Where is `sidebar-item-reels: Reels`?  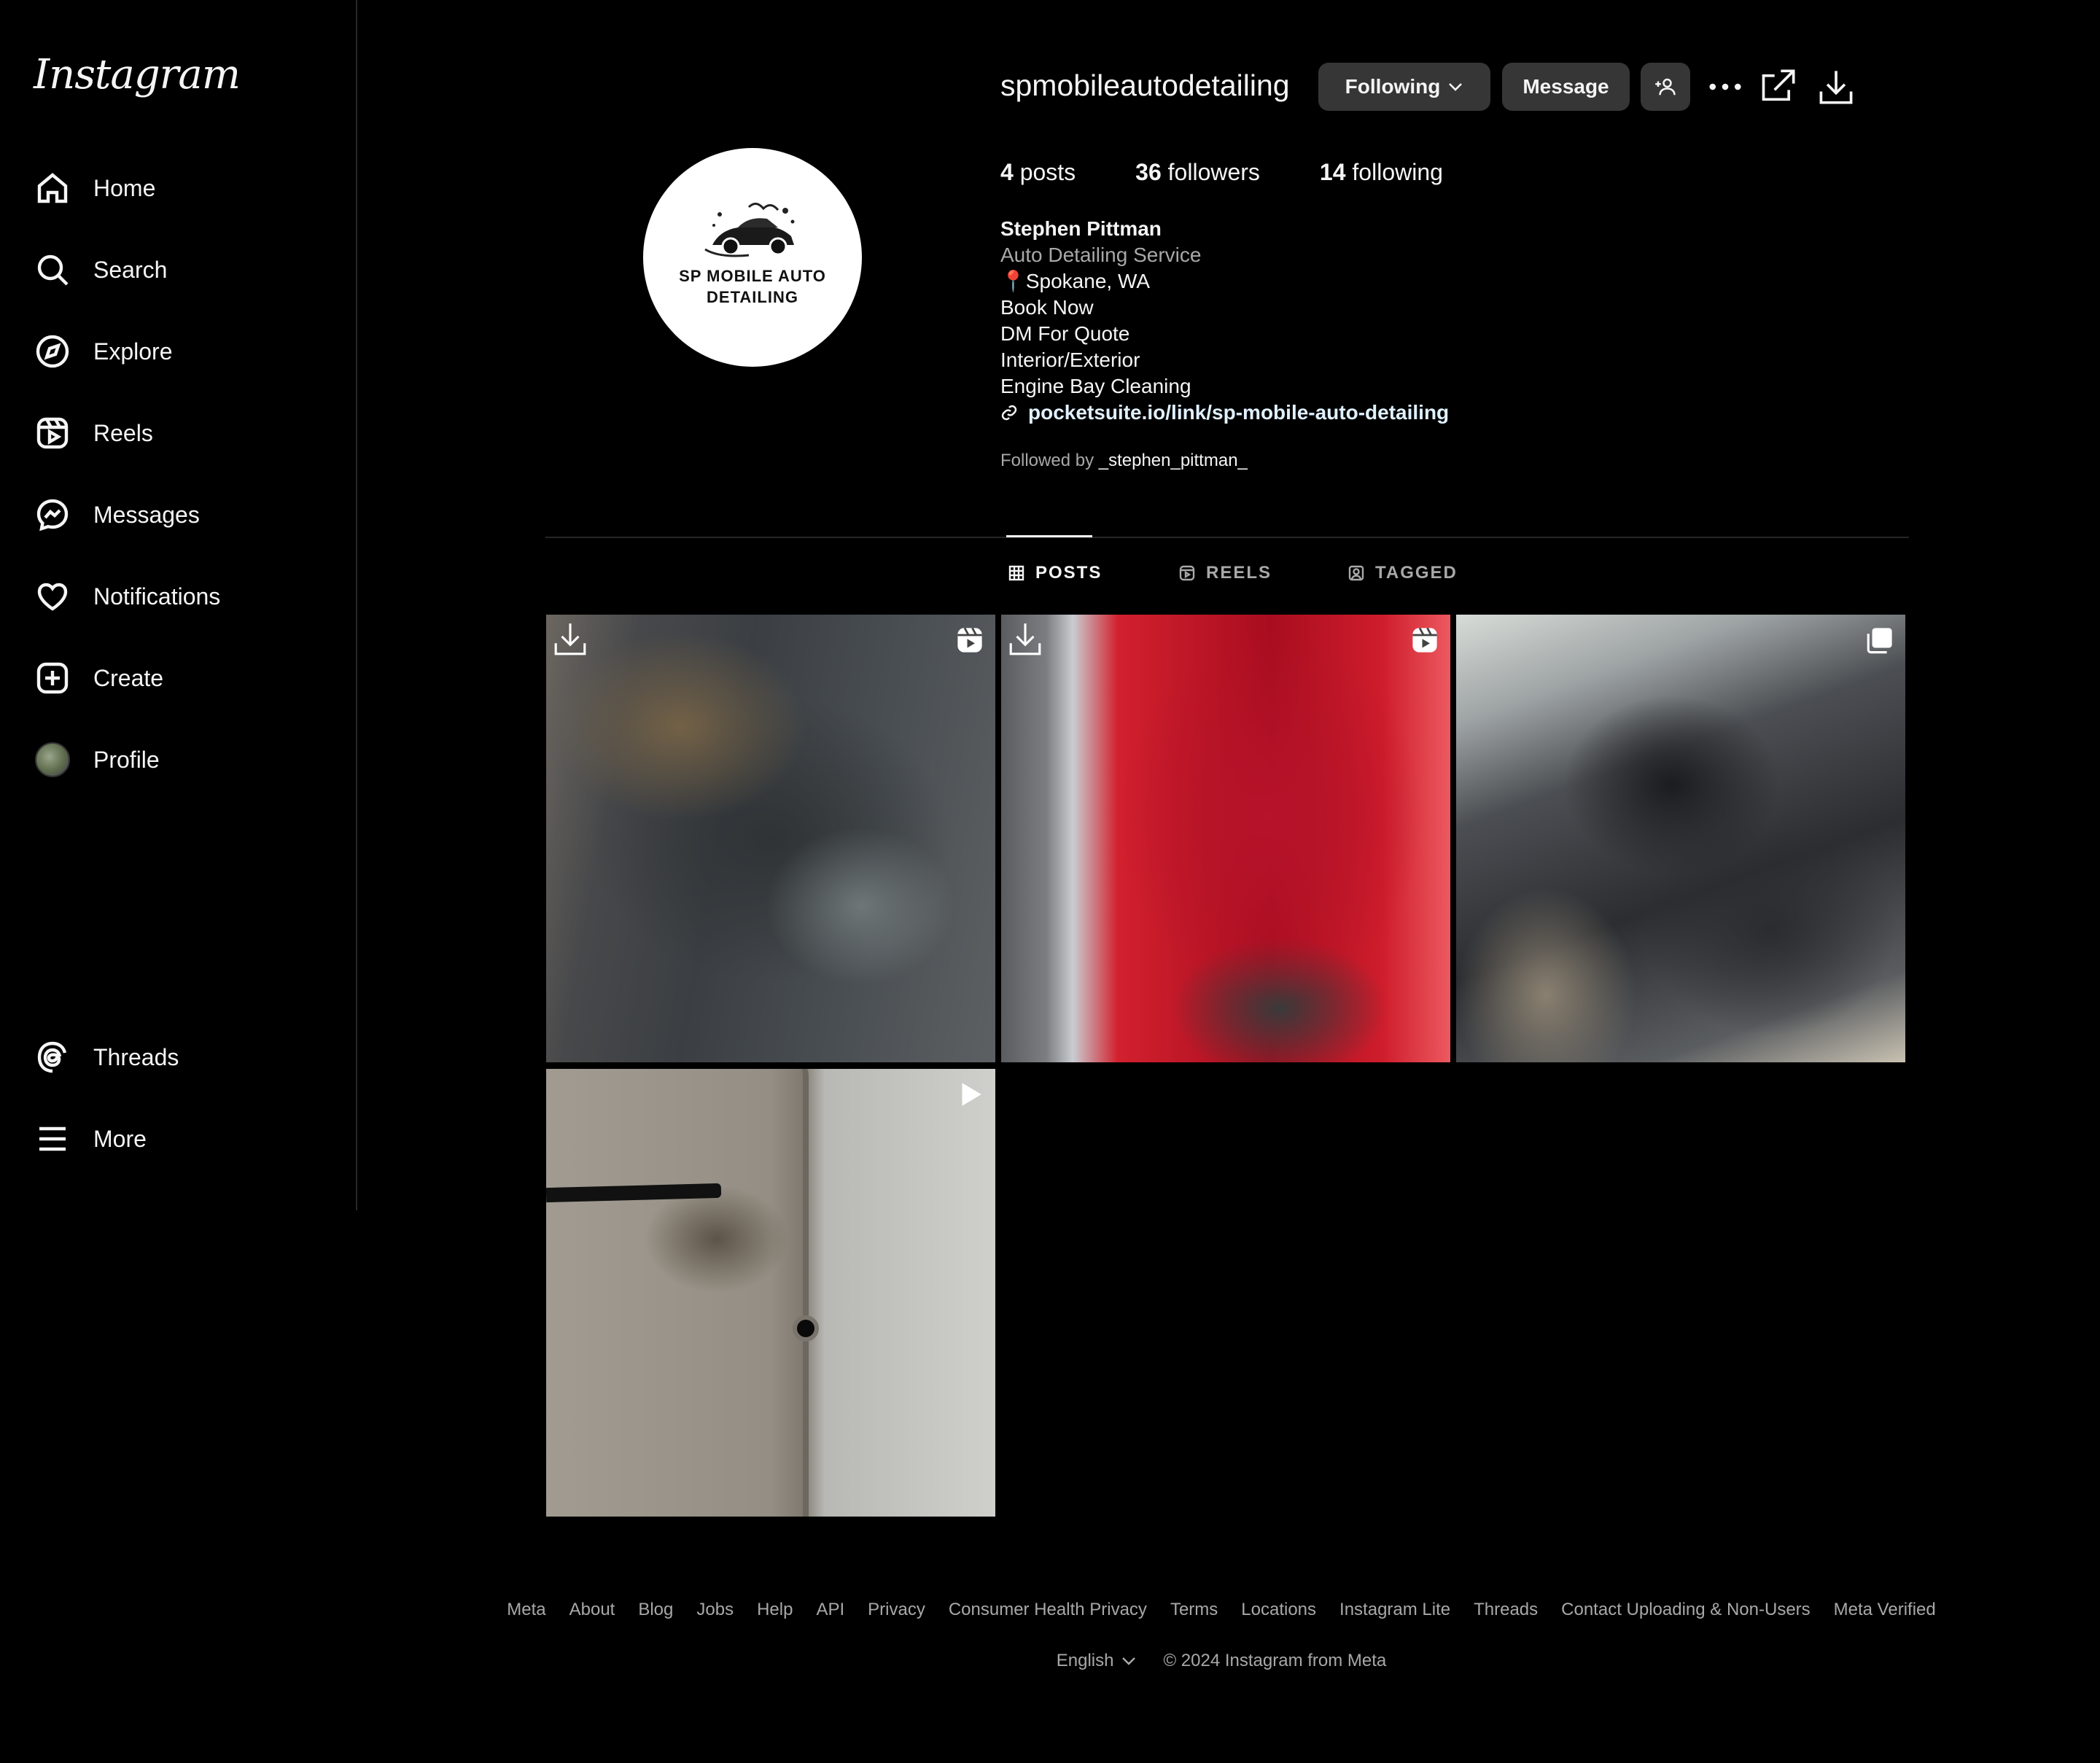 sidebar-item-reels: Reels is located at coordinates (93, 434).